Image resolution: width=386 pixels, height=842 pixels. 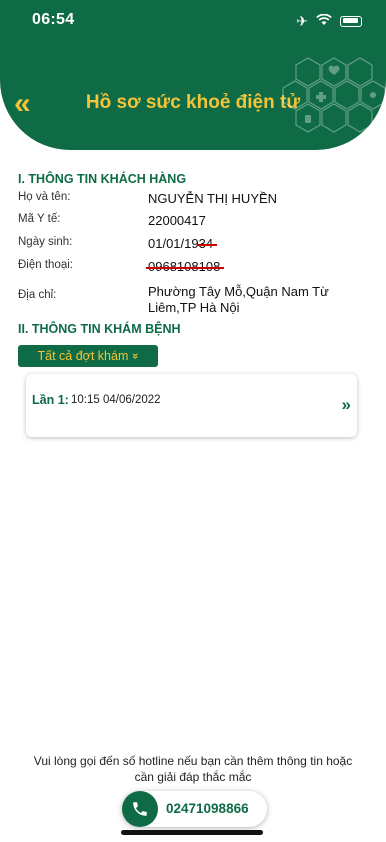 I want to click on field-medical-id-label: Mã Y tế:, so click(x=39, y=219).